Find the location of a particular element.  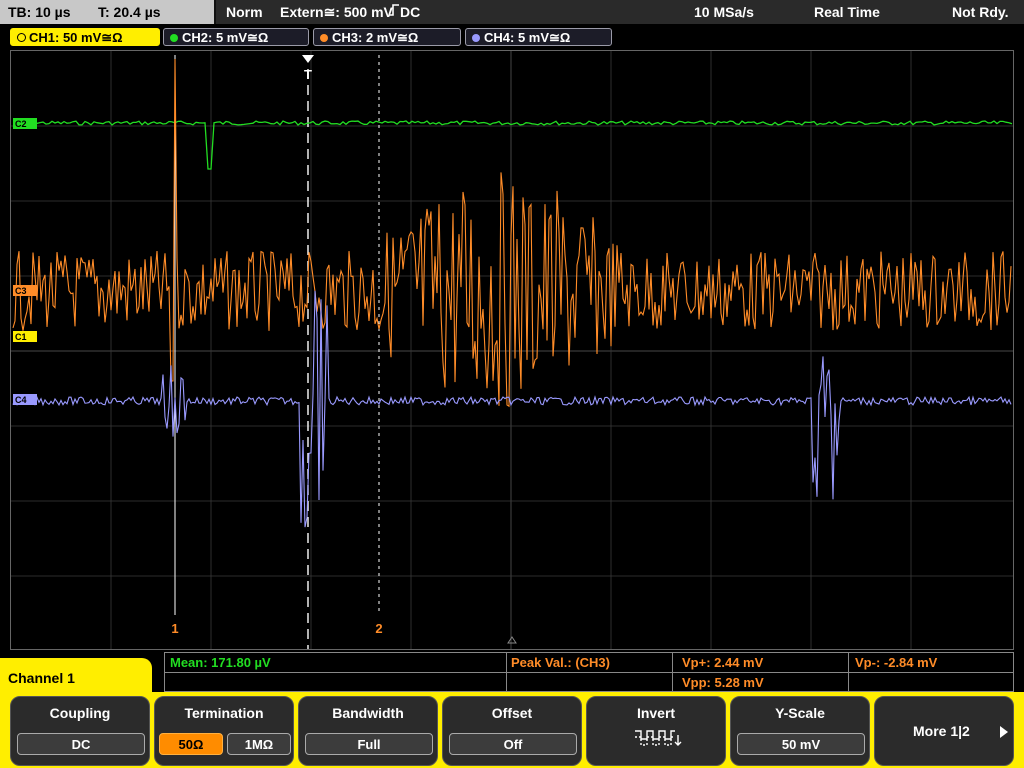

cursor-1-label: 1 is located at coordinates (174, 628).